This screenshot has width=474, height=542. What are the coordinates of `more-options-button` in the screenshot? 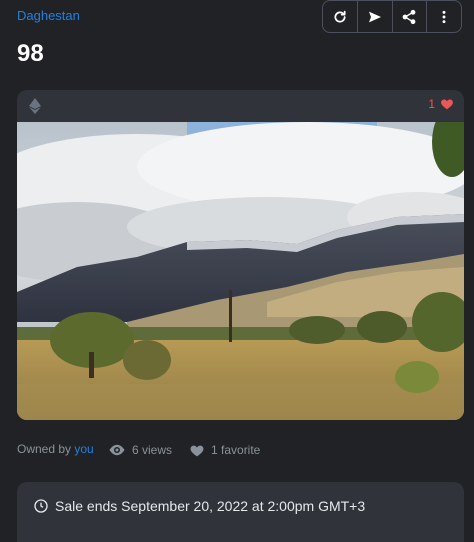 It's located at (444, 16).